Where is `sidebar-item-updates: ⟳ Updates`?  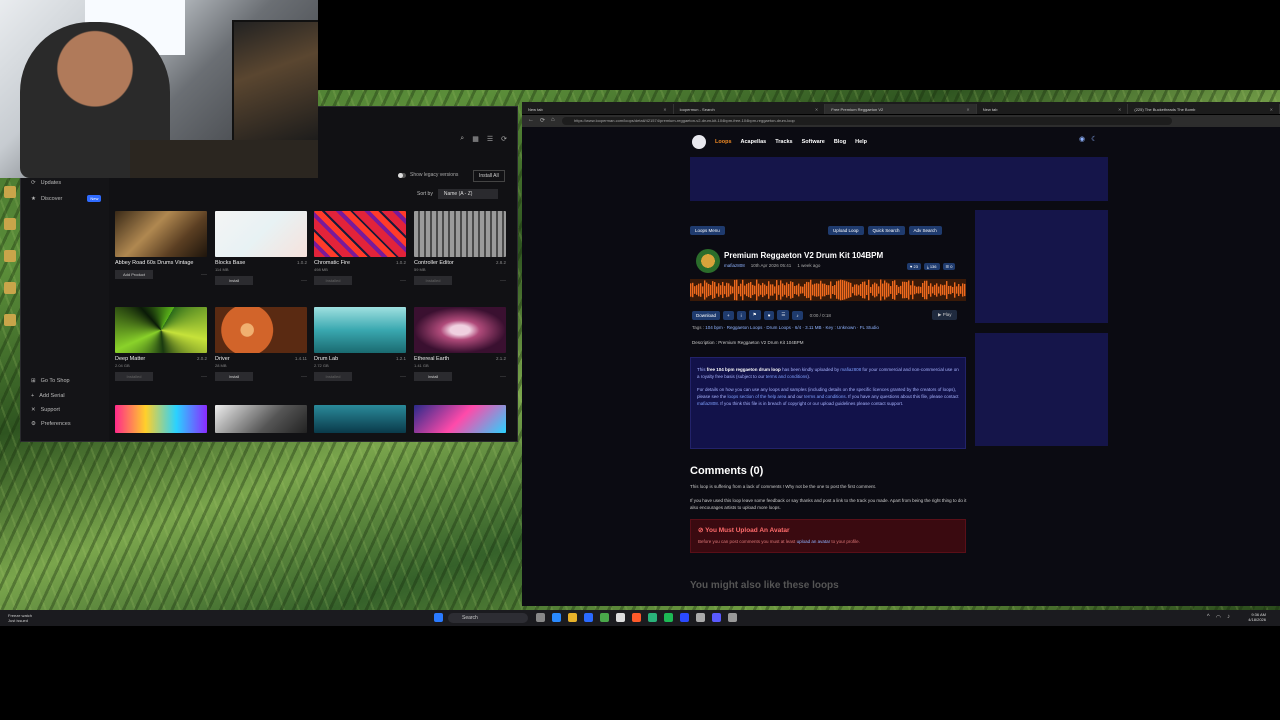
sidebar-item-updates: ⟳ Updates is located at coordinates (46, 183).